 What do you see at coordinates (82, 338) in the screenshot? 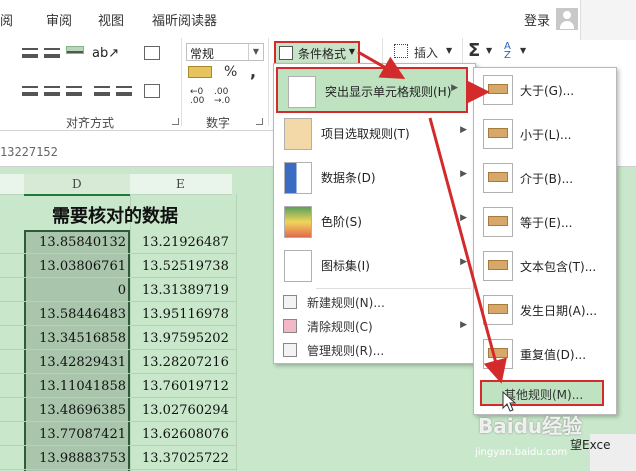
I see `cell-d: 13.34516858` at bounding box center [82, 338].